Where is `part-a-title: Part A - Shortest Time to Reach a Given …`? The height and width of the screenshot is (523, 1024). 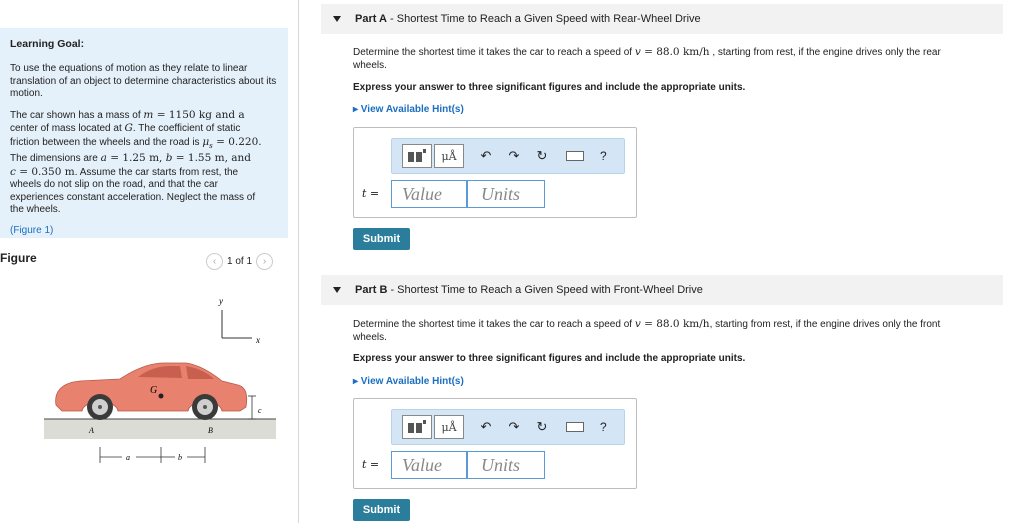 part-a-title: Part A - Shortest Time to Reach a Given … is located at coordinates (528, 19).